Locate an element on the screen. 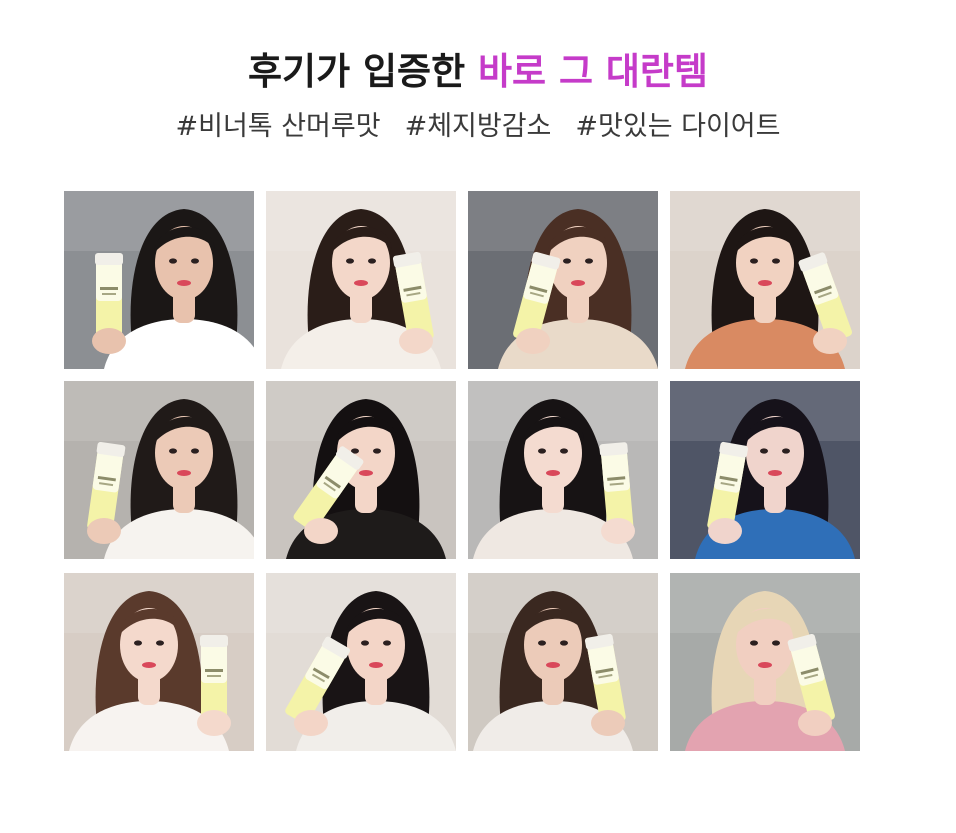  hashtag-body-fat: #체지방감소 is located at coordinates (478, 126).